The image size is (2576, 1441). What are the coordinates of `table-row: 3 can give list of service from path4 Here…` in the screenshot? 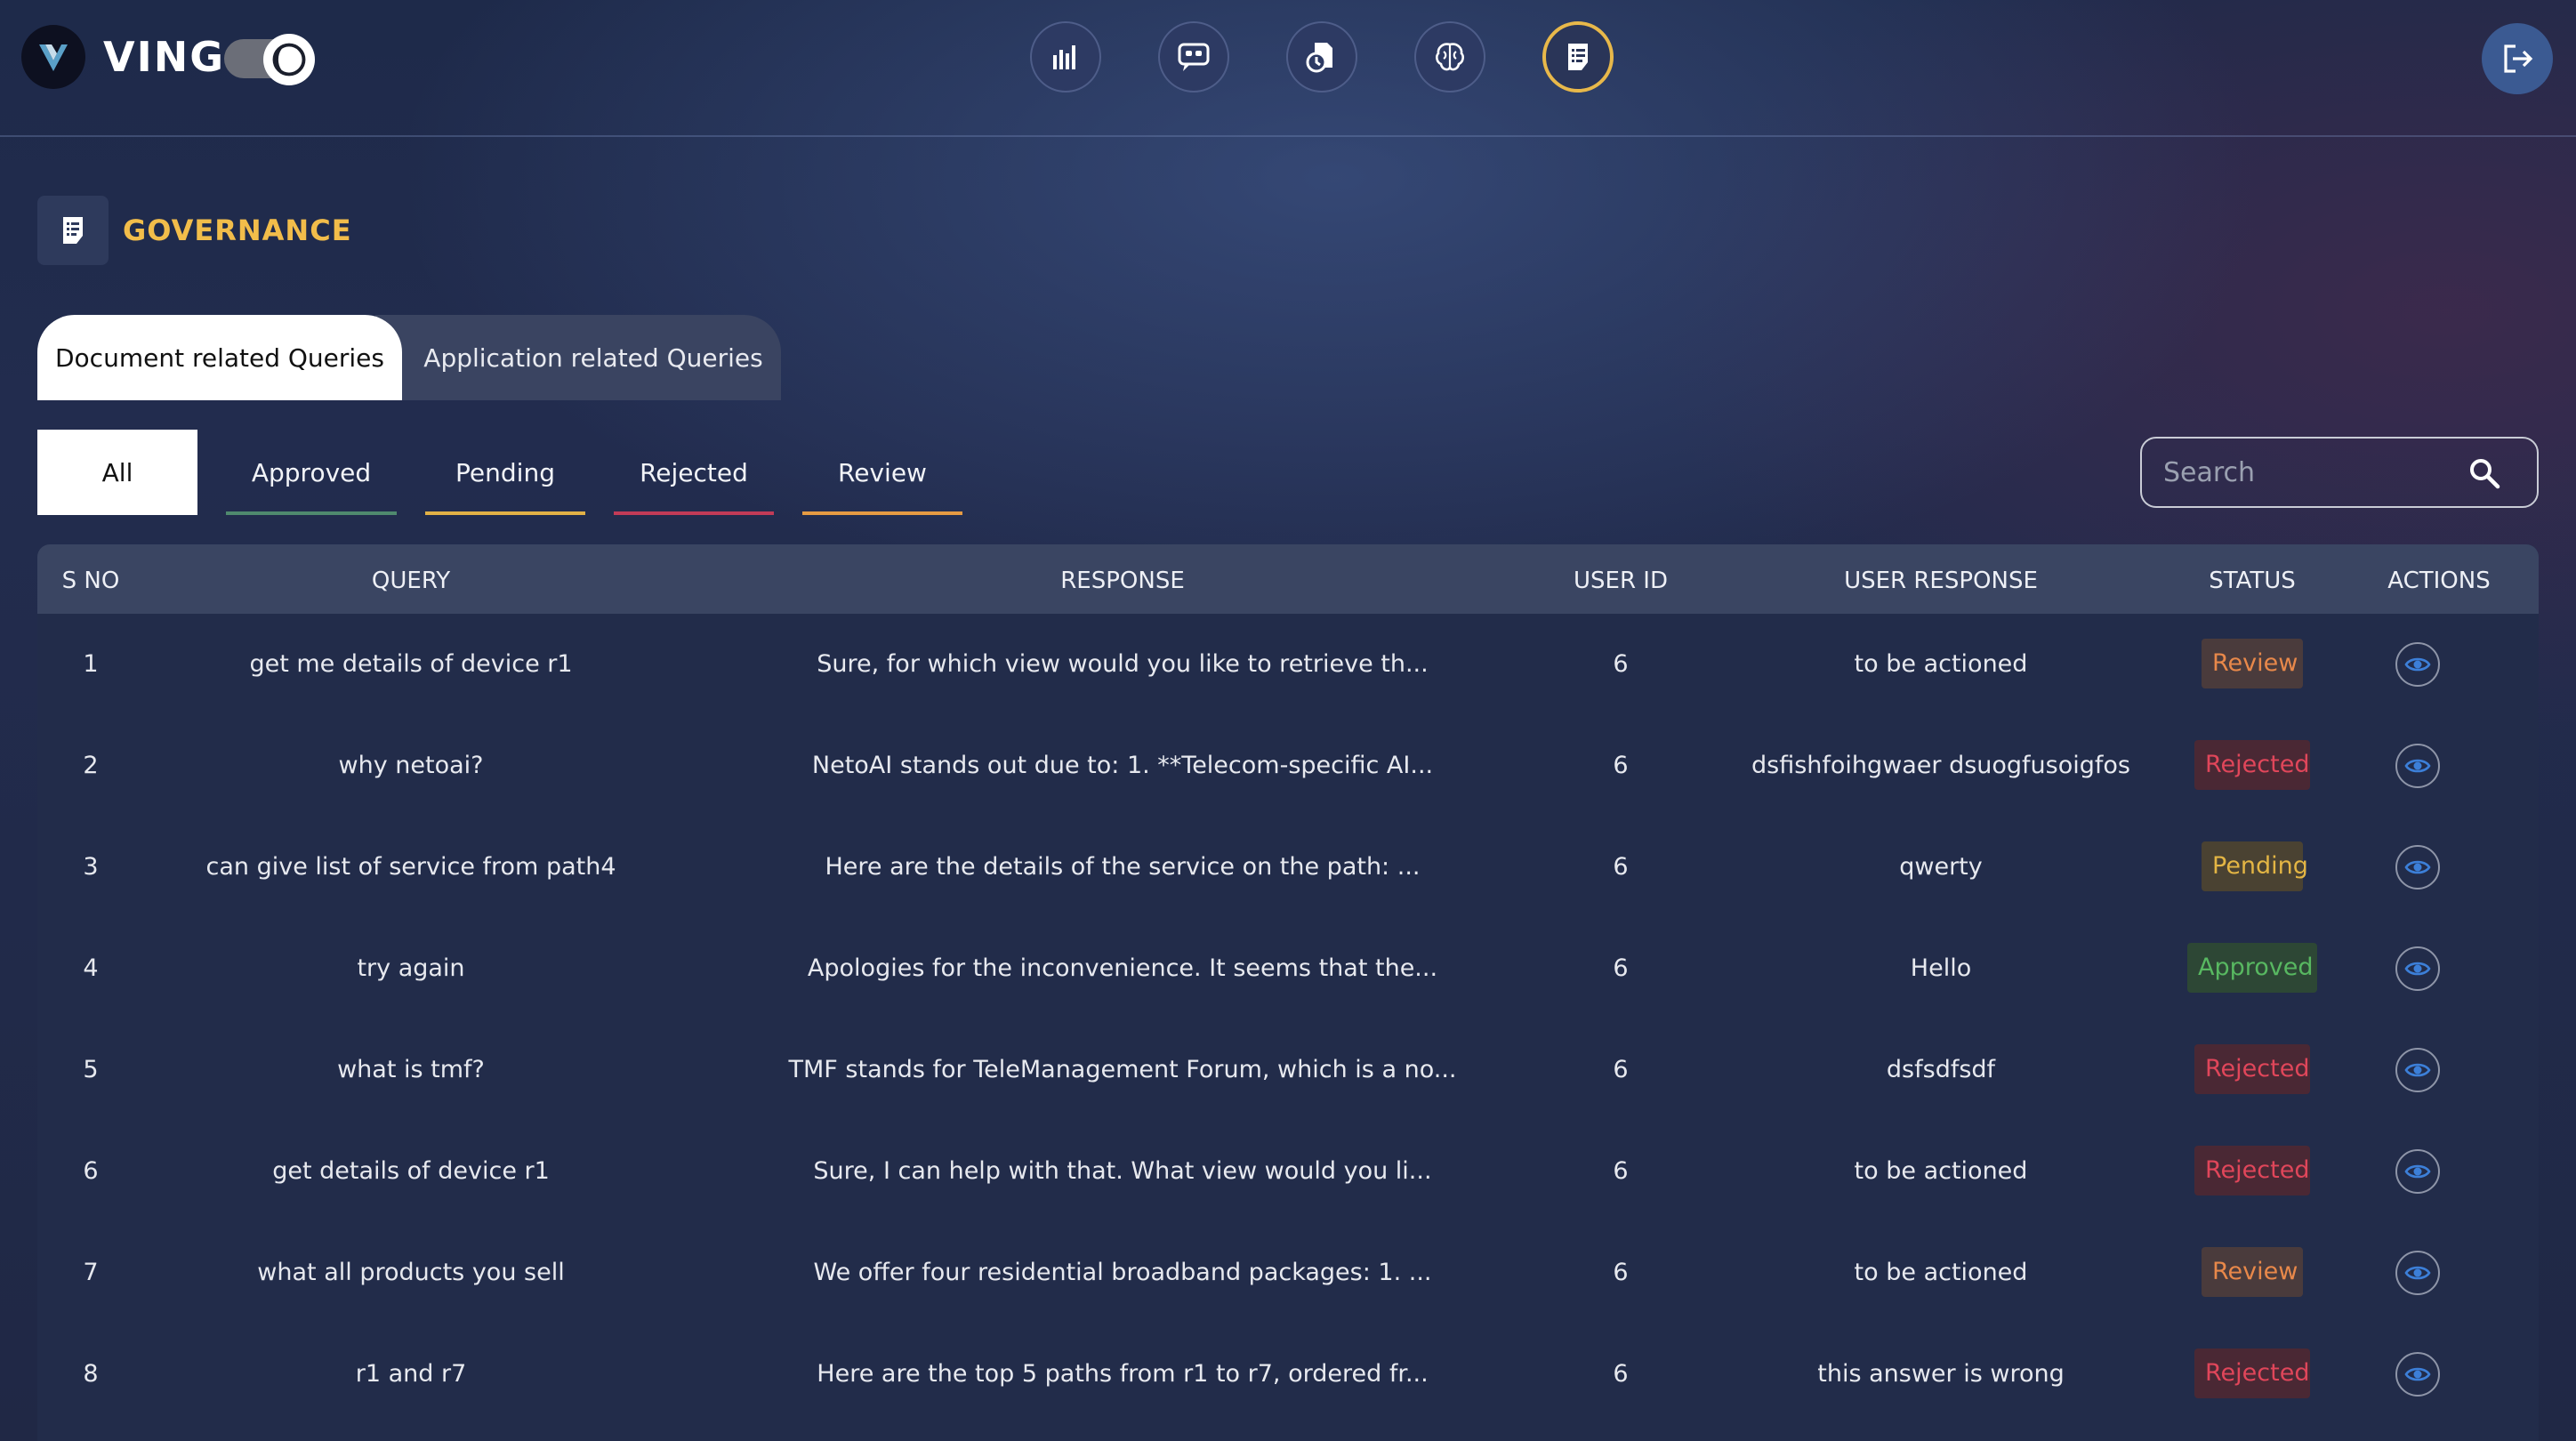 It's located at (1288, 867).